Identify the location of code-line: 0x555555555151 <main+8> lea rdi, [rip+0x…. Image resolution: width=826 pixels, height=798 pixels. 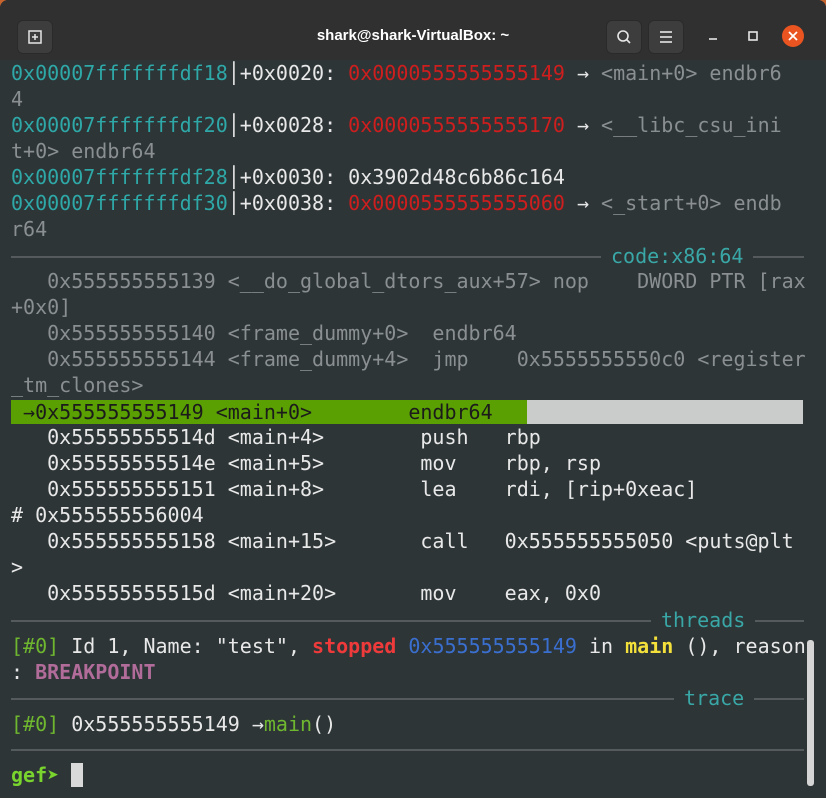
(354, 489).